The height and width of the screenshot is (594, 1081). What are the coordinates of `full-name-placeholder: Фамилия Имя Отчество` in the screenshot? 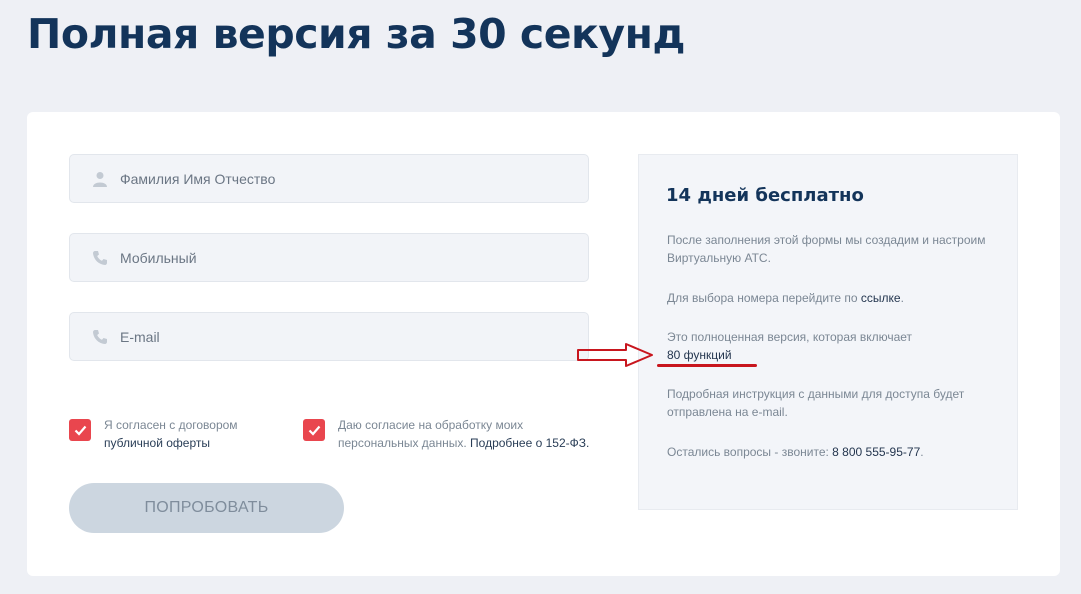 It's located at (198, 178).